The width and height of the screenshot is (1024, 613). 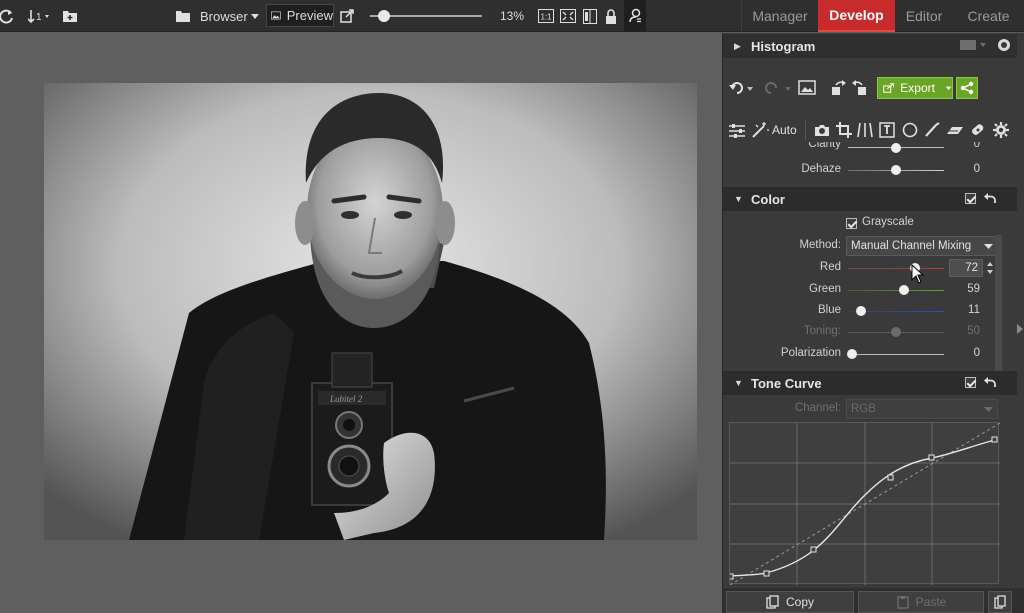 What do you see at coordinates (780, 16) in the screenshot?
I see `tab-manager: Manager` at bounding box center [780, 16].